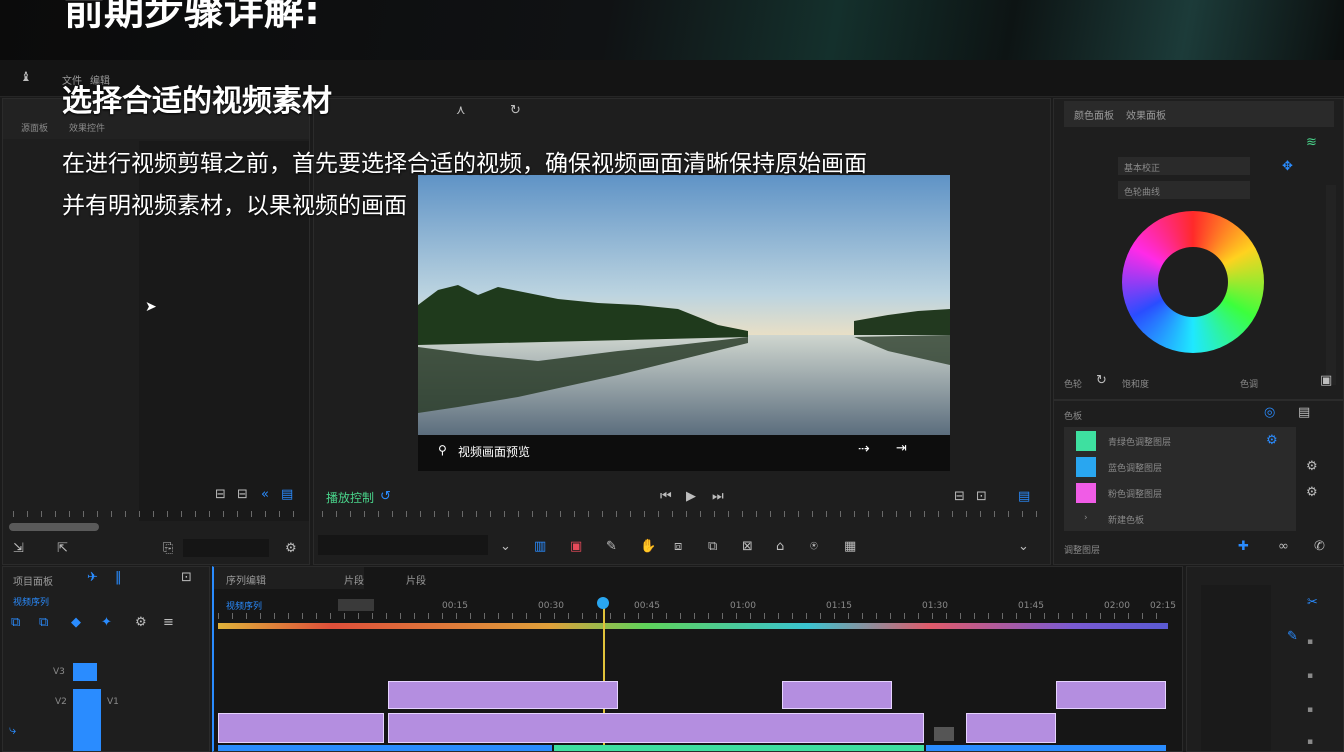 The height and width of the screenshot is (752, 1344). What do you see at coordinates (864, 449) in the screenshot?
I see `next-arrow-icon: ⇢` at bounding box center [864, 449].